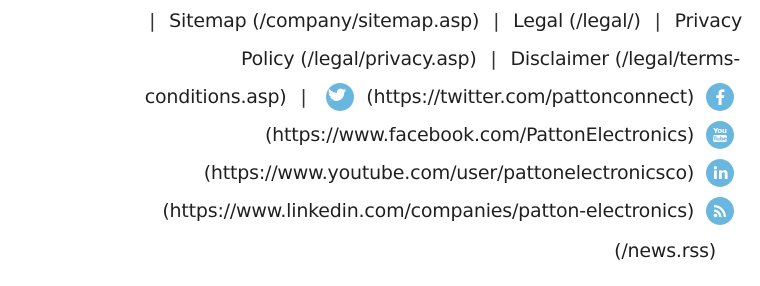  I want to click on rss-icon, so click(720, 210).